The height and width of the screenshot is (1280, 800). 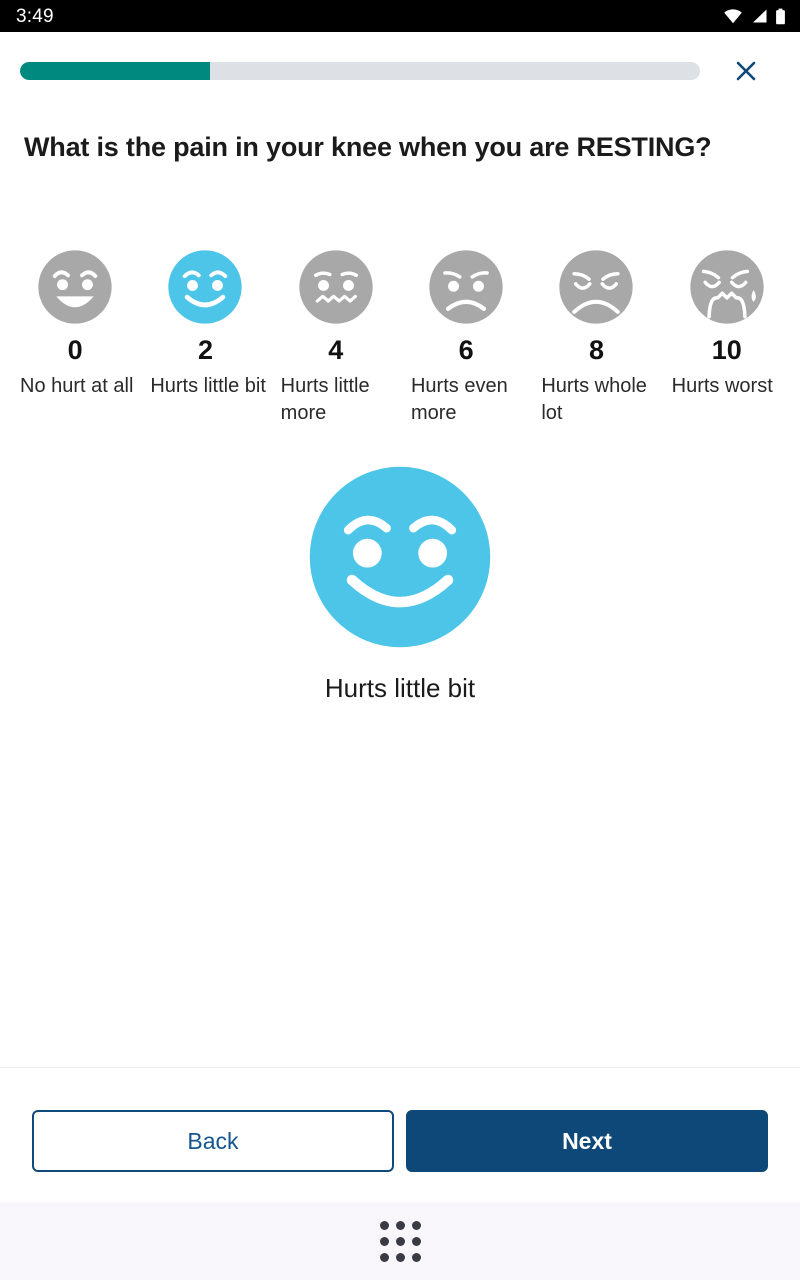 What do you see at coordinates (360, 71) in the screenshot?
I see `progress-bar` at bounding box center [360, 71].